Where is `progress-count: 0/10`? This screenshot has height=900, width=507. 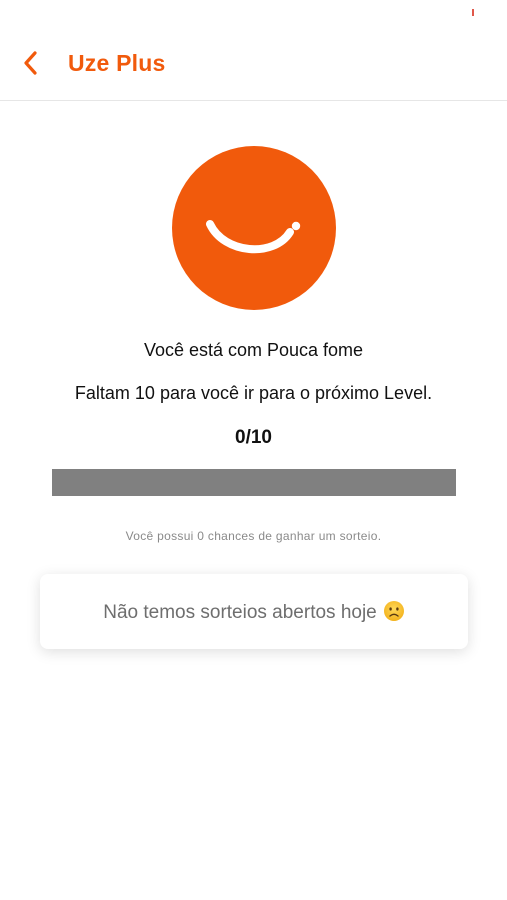
progress-count: 0/10 is located at coordinates (253, 437).